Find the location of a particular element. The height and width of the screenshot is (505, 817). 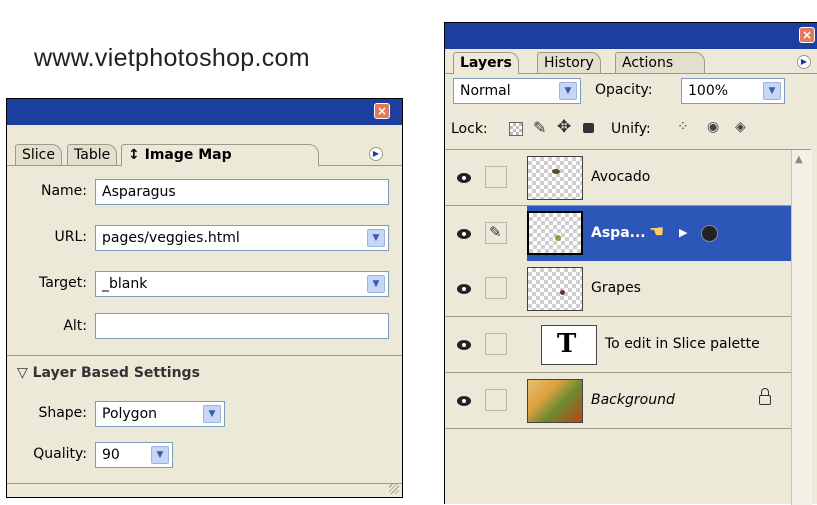

alt-label: Alt: is located at coordinates (75, 326).